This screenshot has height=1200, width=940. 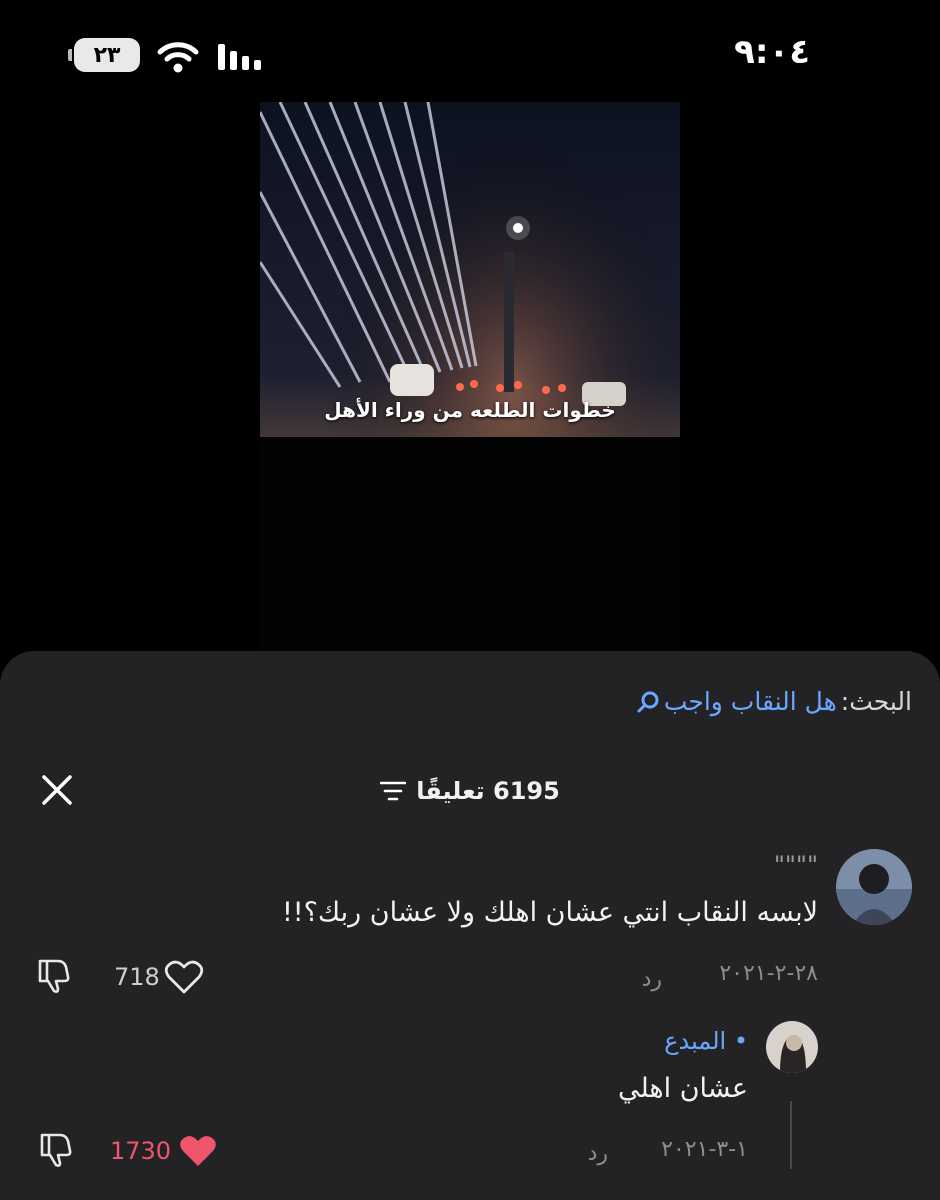 What do you see at coordinates (56, 1150) in the screenshot?
I see `reply-dislike-icon` at bounding box center [56, 1150].